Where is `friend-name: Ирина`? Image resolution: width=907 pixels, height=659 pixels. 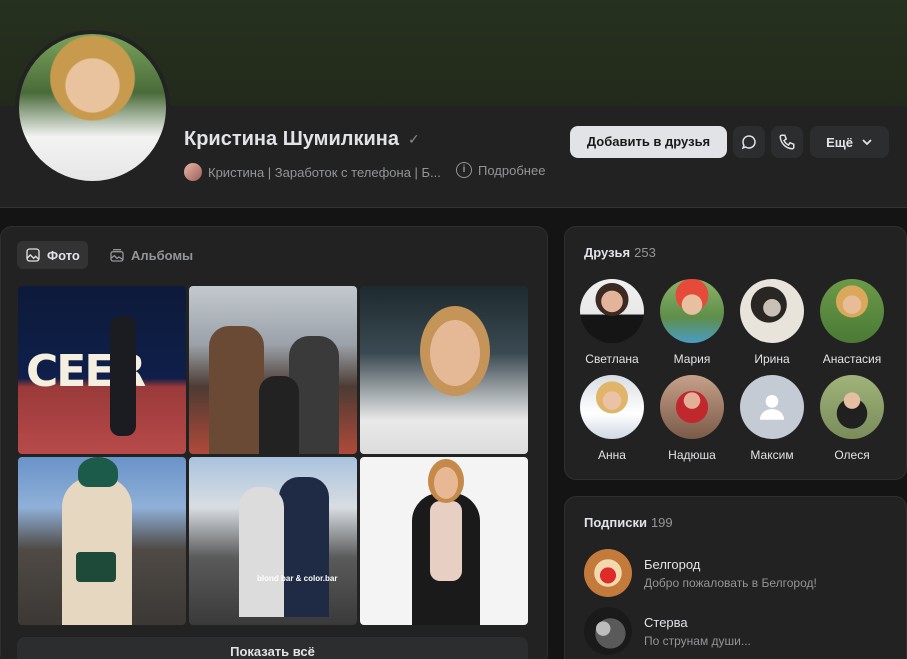 friend-name: Ирина is located at coordinates (772, 359).